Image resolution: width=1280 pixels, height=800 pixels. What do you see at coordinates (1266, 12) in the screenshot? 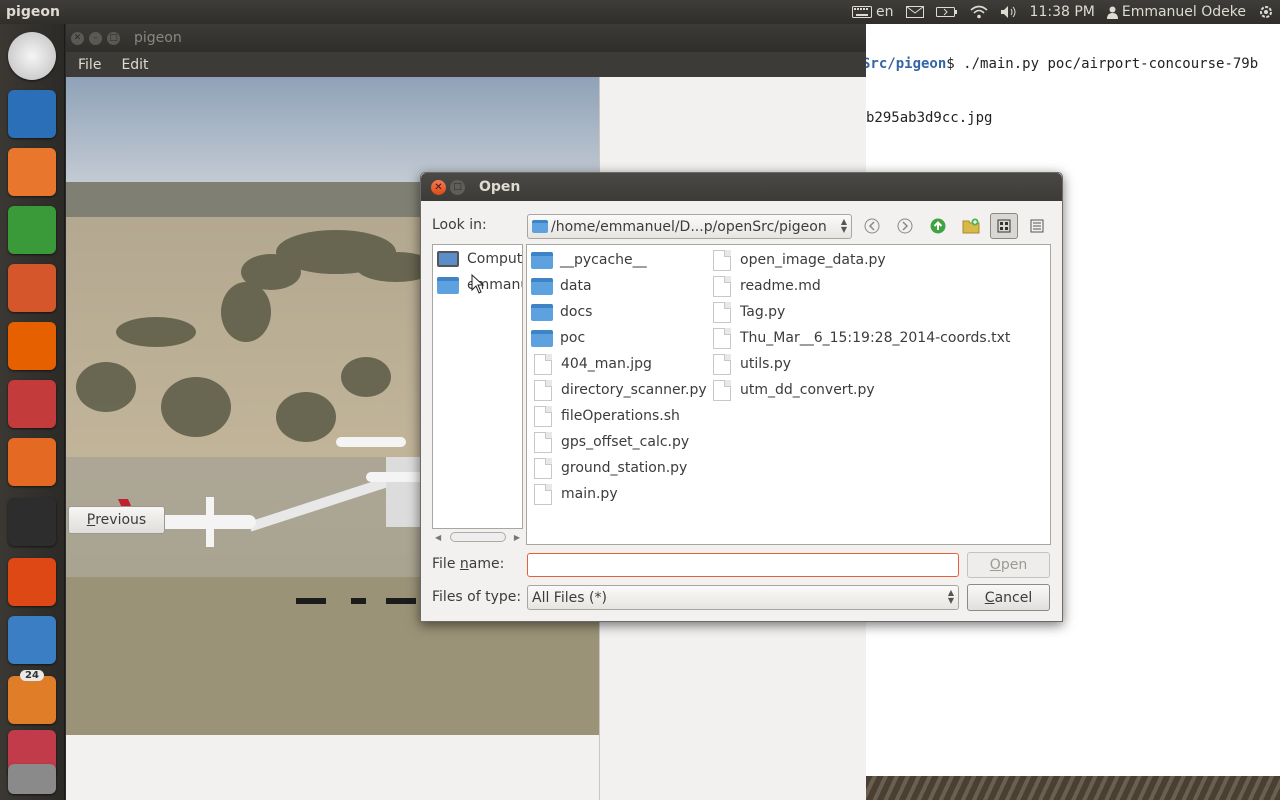
I see `power-gear-icon` at bounding box center [1266, 12].